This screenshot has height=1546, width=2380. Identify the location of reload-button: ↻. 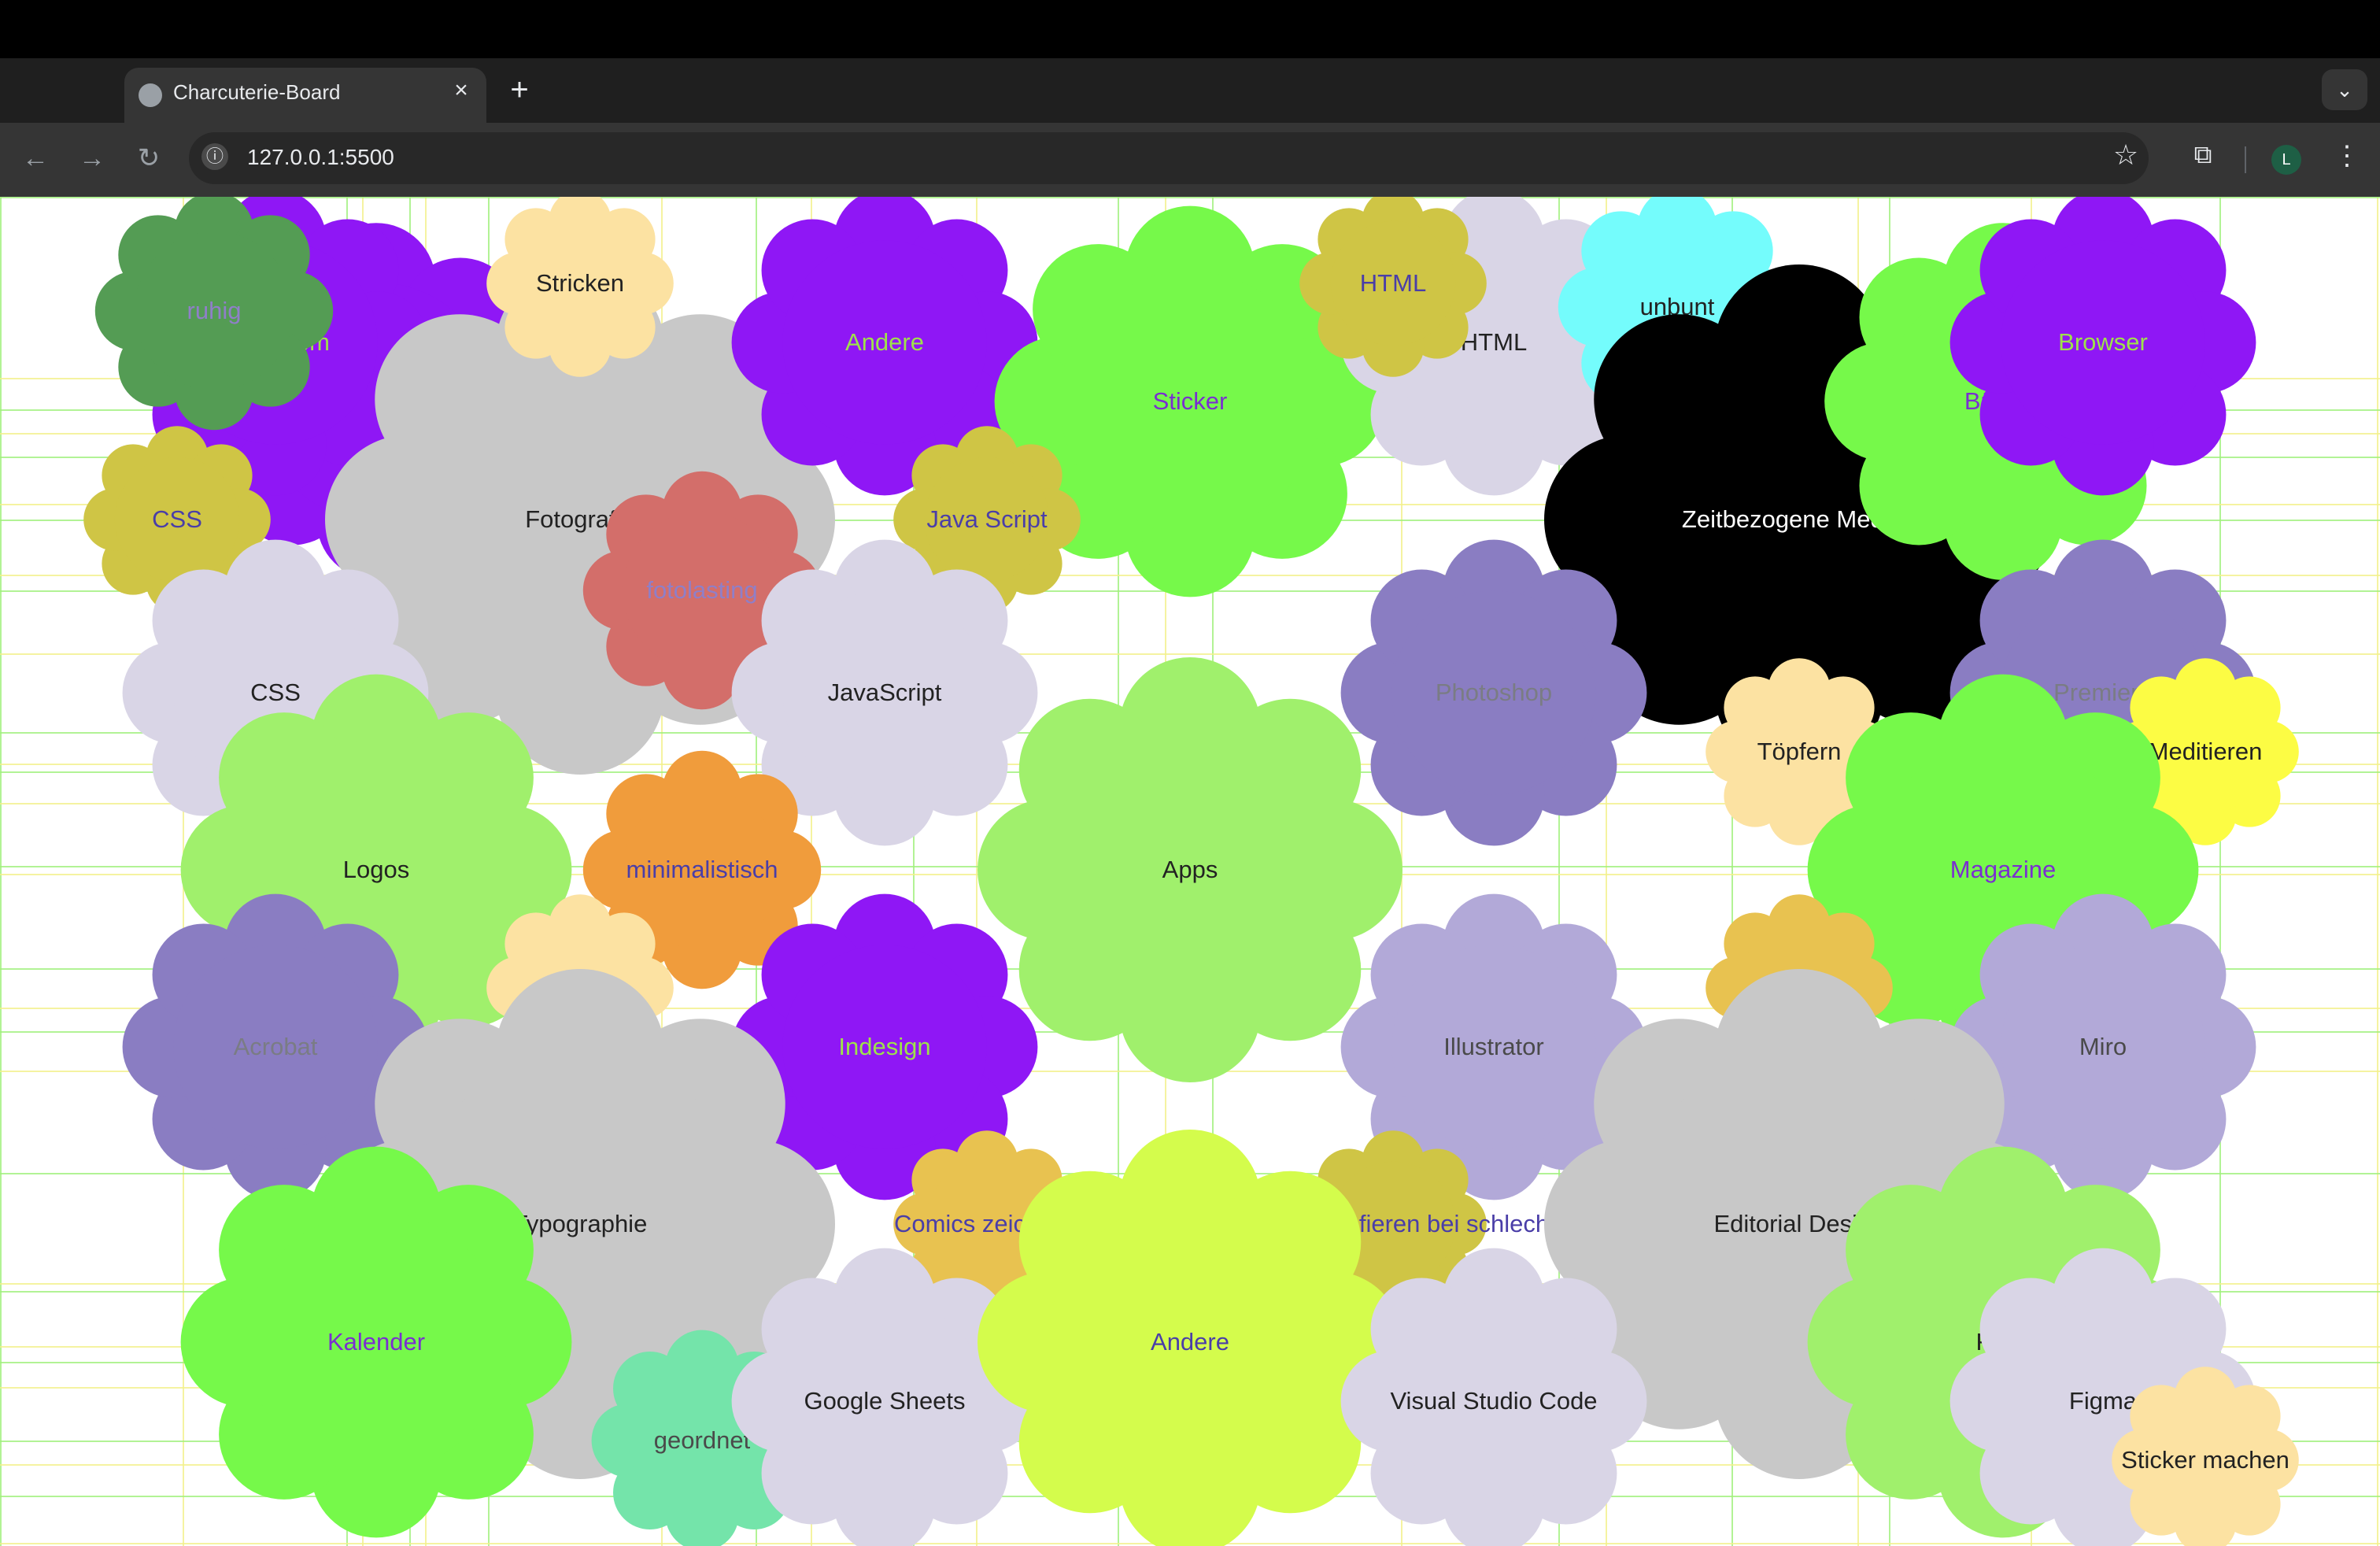
(148, 158).